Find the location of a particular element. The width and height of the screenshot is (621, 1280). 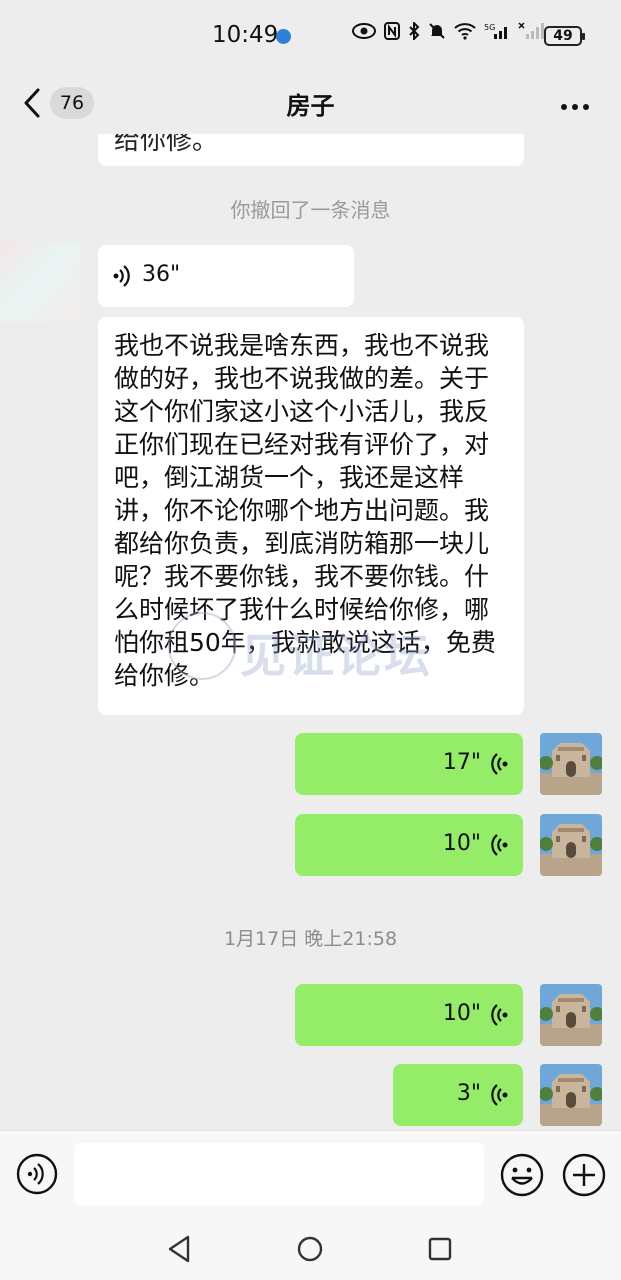

nav-home-icon is located at coordinates (310, 1251).